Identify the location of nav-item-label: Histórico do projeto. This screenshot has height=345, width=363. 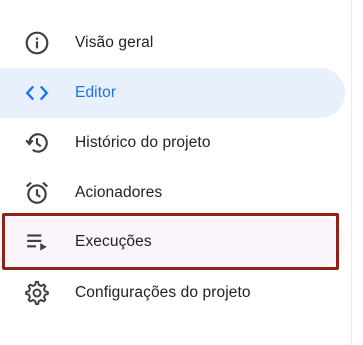
(143, 142).